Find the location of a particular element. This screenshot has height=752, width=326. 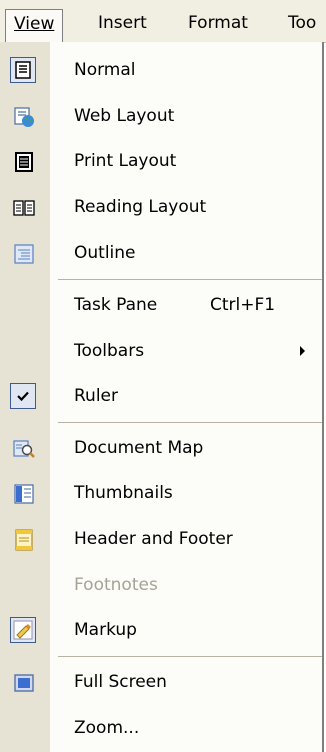

full-screen-icon is located at coordinates (24, 683).